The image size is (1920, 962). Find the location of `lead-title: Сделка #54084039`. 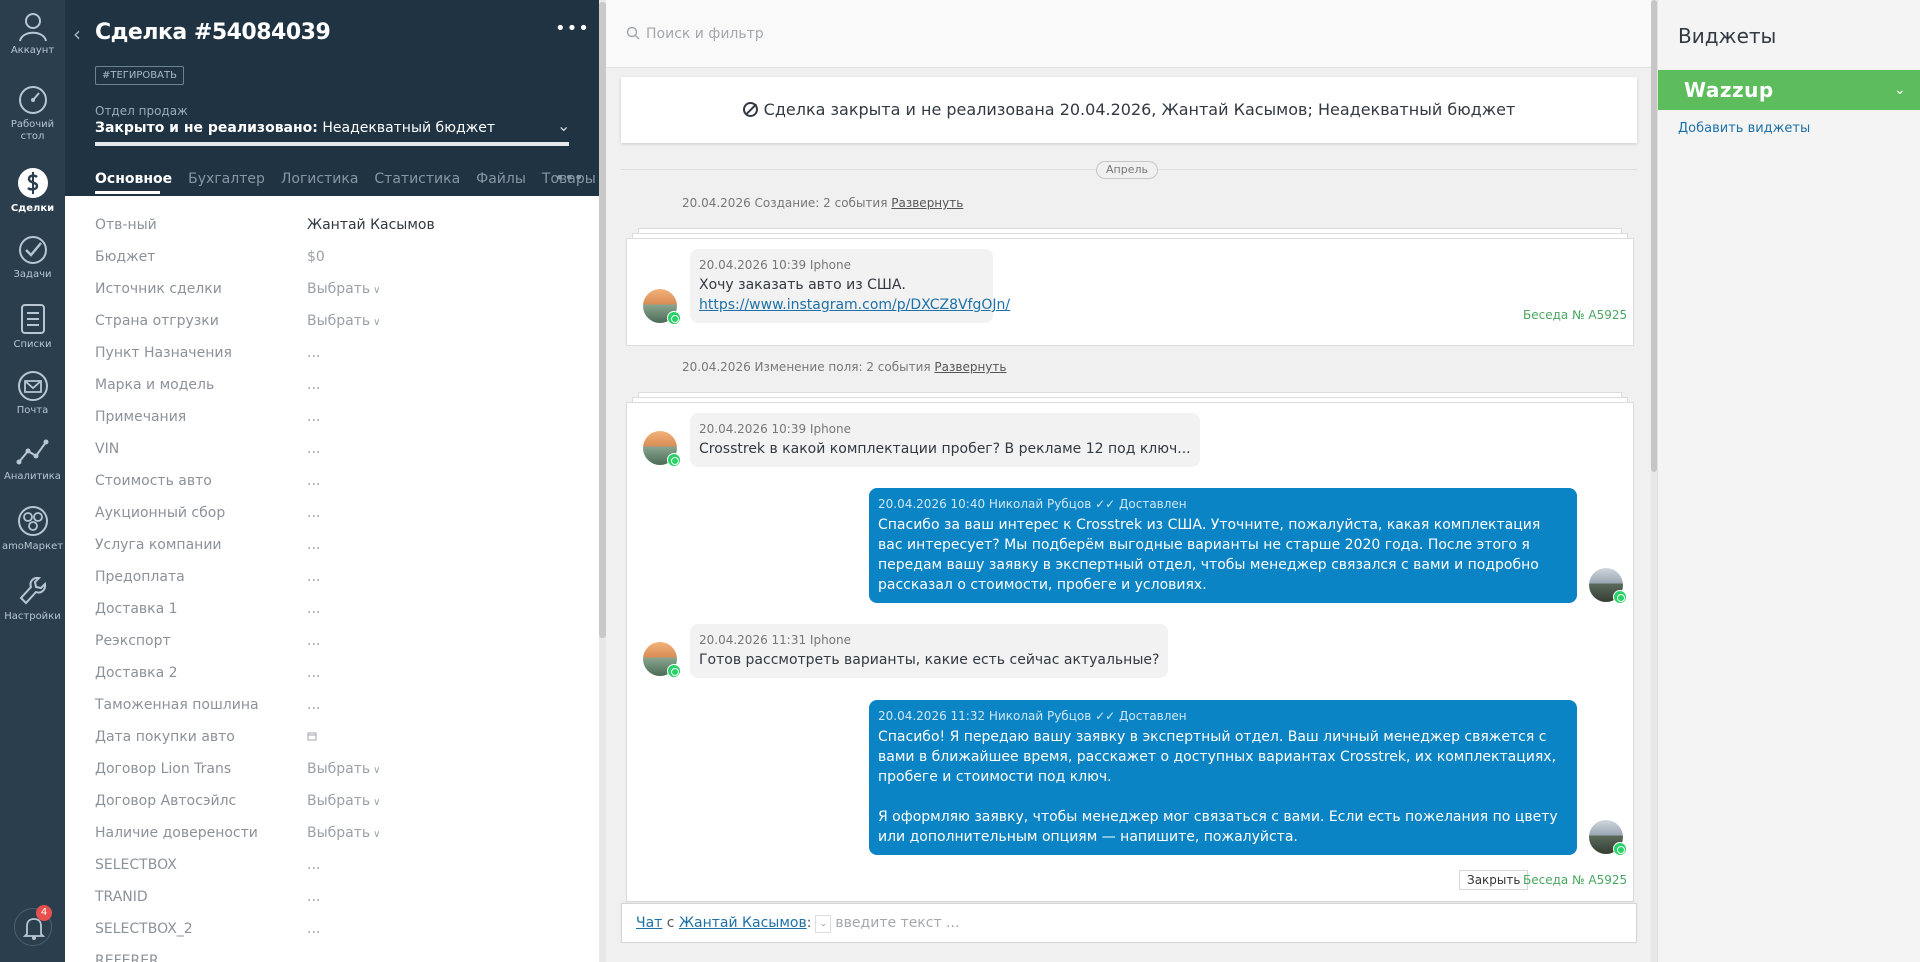

lead-title: Сделка #54084039 is located at coordinates (213, 32).